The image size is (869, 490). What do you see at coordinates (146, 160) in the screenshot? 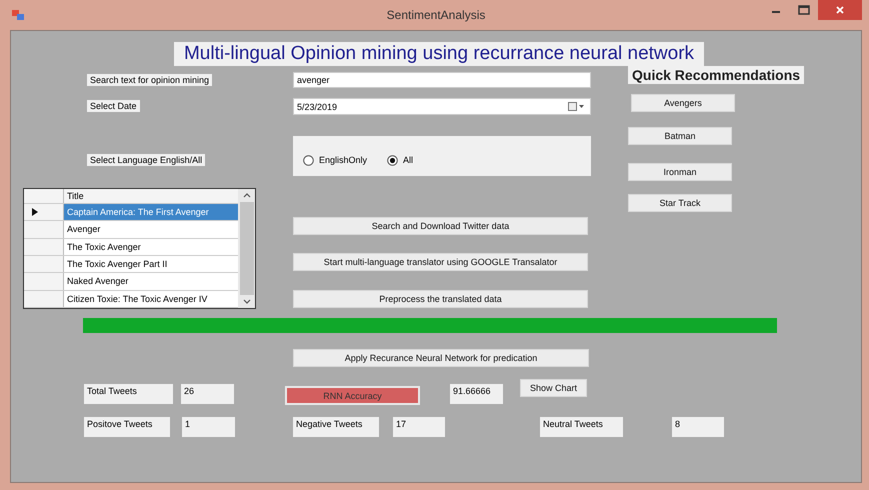
I see `field-label: Select Language English/All` at bounding box center [146, 160].